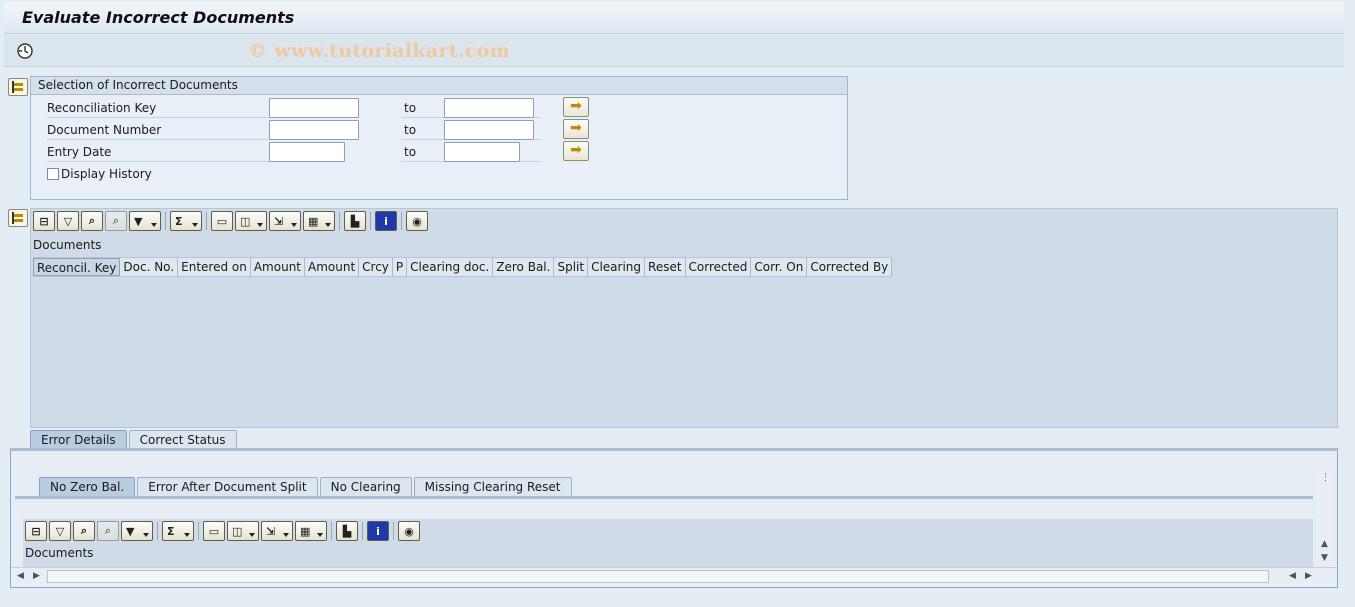 The height and width of the screenshot is (607, 1355). What do you see at coordinates (450, 267) in the screenshot?
I see `column-header: Clearing doc.` at bounding box center [450, 267].